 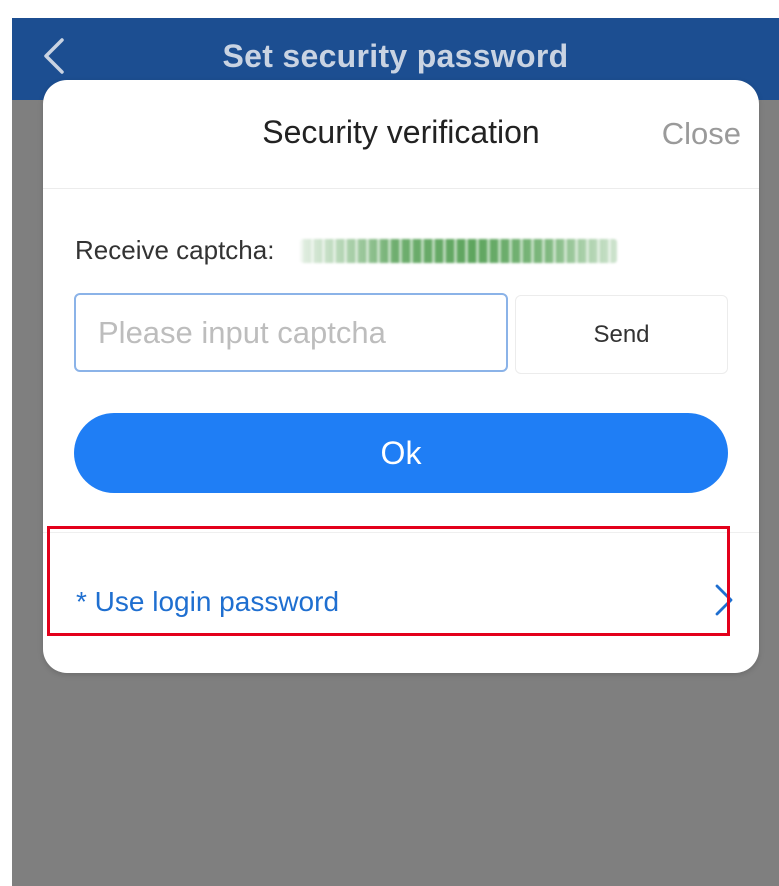 What do you see at coordinates (395, 56) in the screenshot?
I see `page-title: Set security password` at bounding box center [395, 56].